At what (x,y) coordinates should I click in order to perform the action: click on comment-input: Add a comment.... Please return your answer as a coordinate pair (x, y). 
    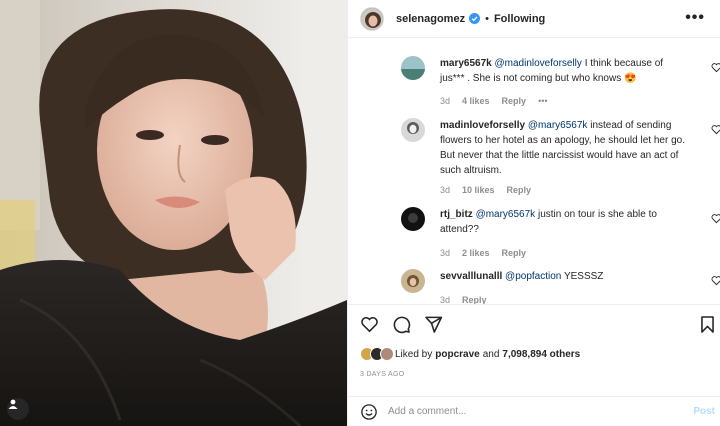
    Looking at the image, I should click on (554, 411).